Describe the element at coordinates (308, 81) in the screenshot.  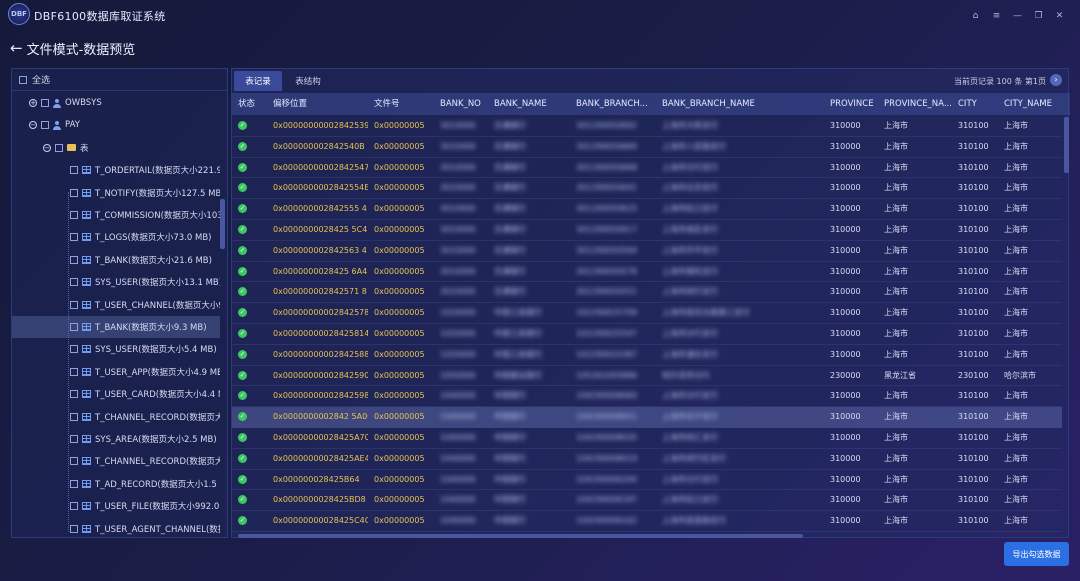
I see `tab-structure: 表结构` at that location.